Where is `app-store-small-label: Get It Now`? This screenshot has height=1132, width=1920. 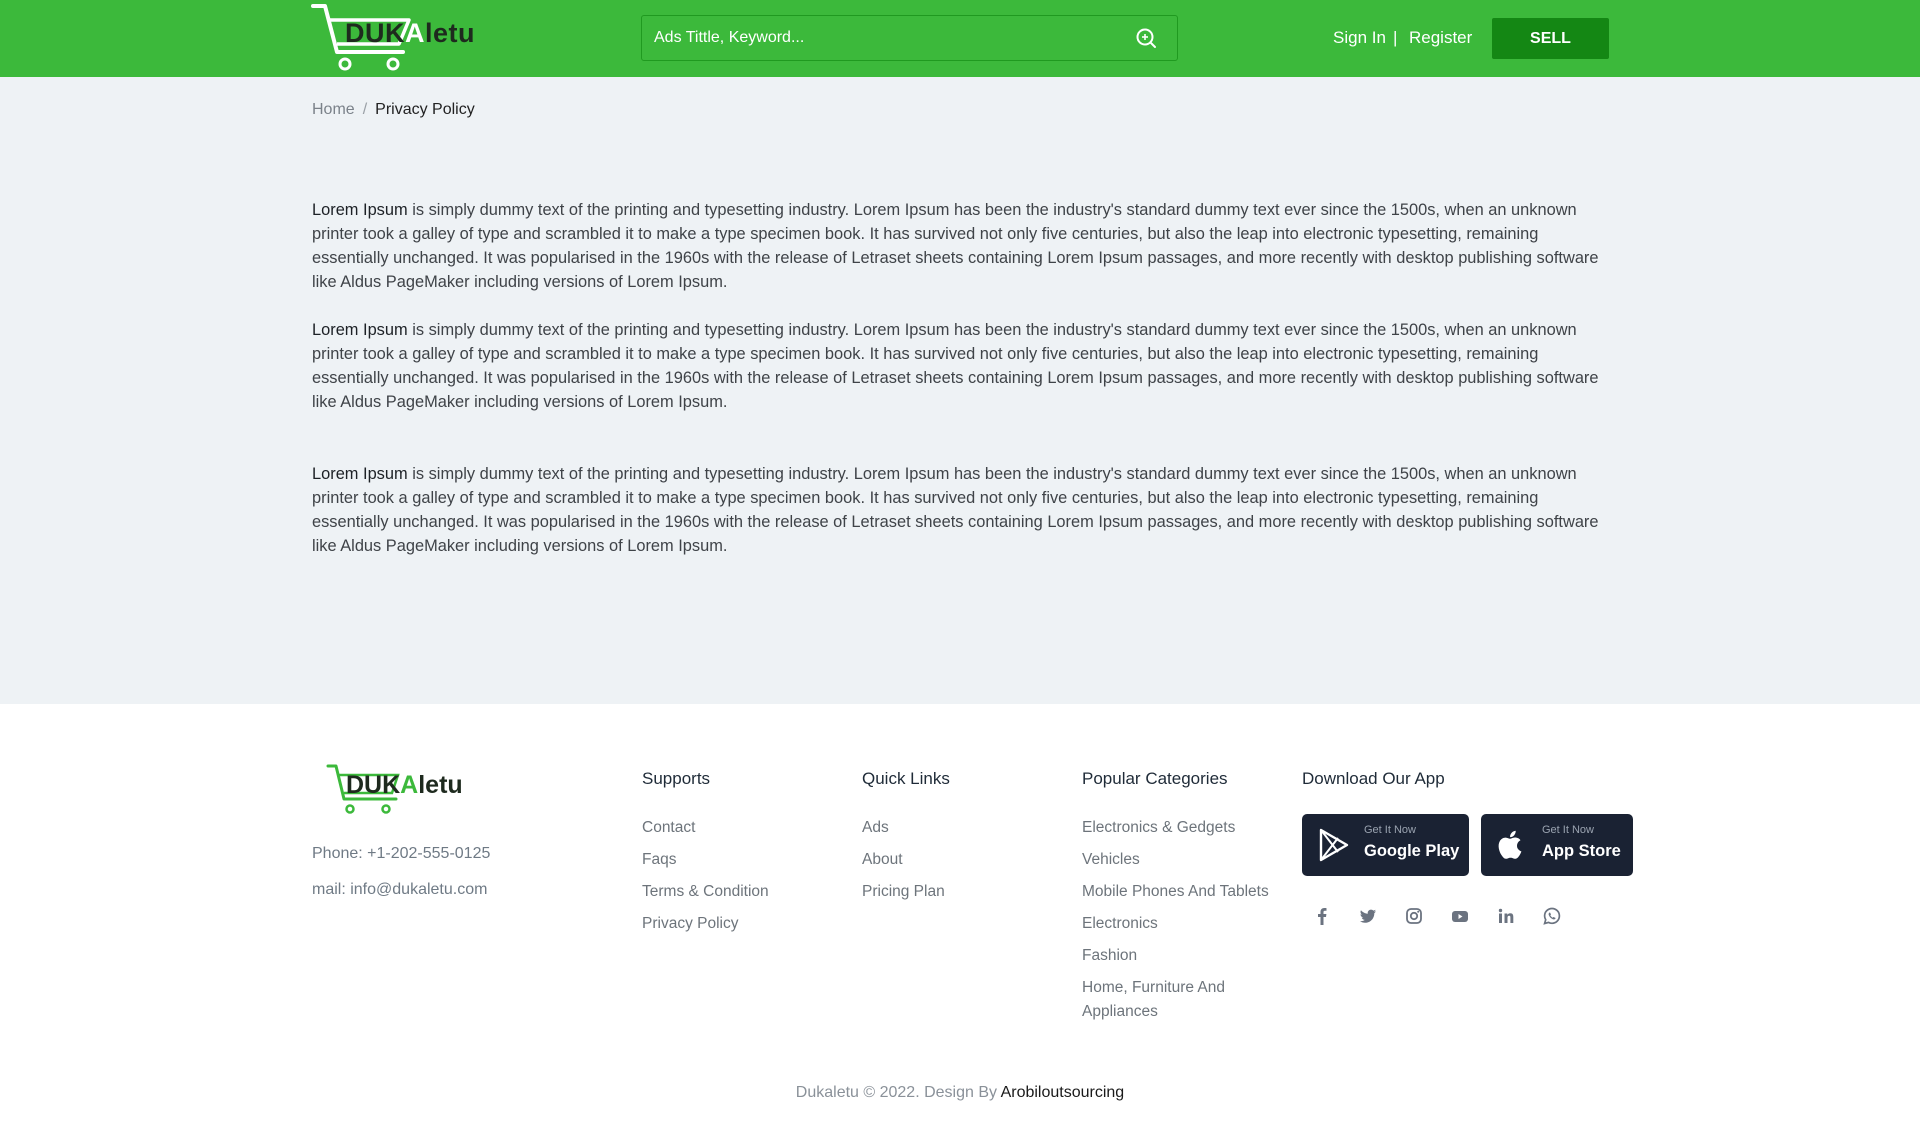
app-store-small-label: Get It Now is located at coordinates (1568, 830).